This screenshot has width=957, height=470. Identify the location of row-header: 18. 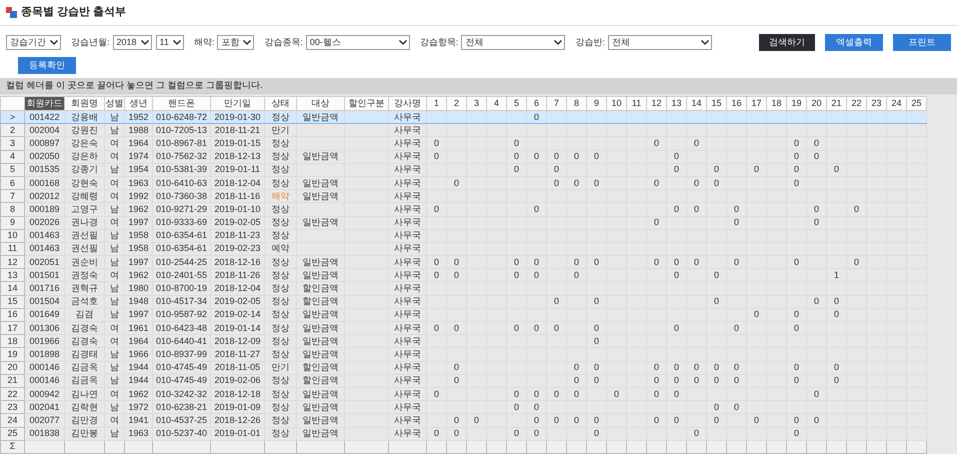
(12, 341).